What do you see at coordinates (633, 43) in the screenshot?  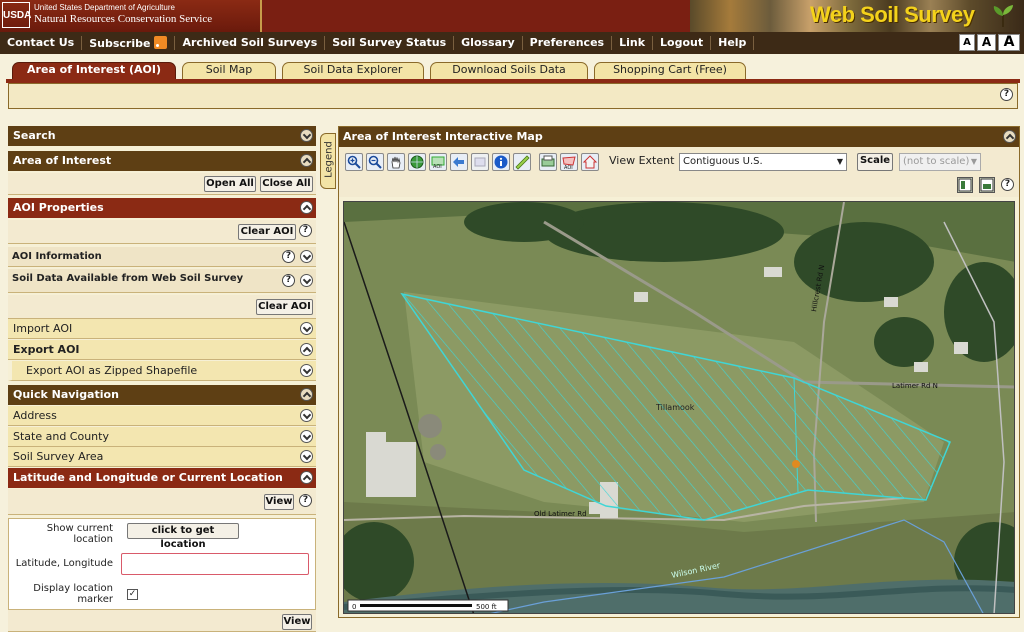 I see `nav-link: Link` at bounding box center [633, 43].